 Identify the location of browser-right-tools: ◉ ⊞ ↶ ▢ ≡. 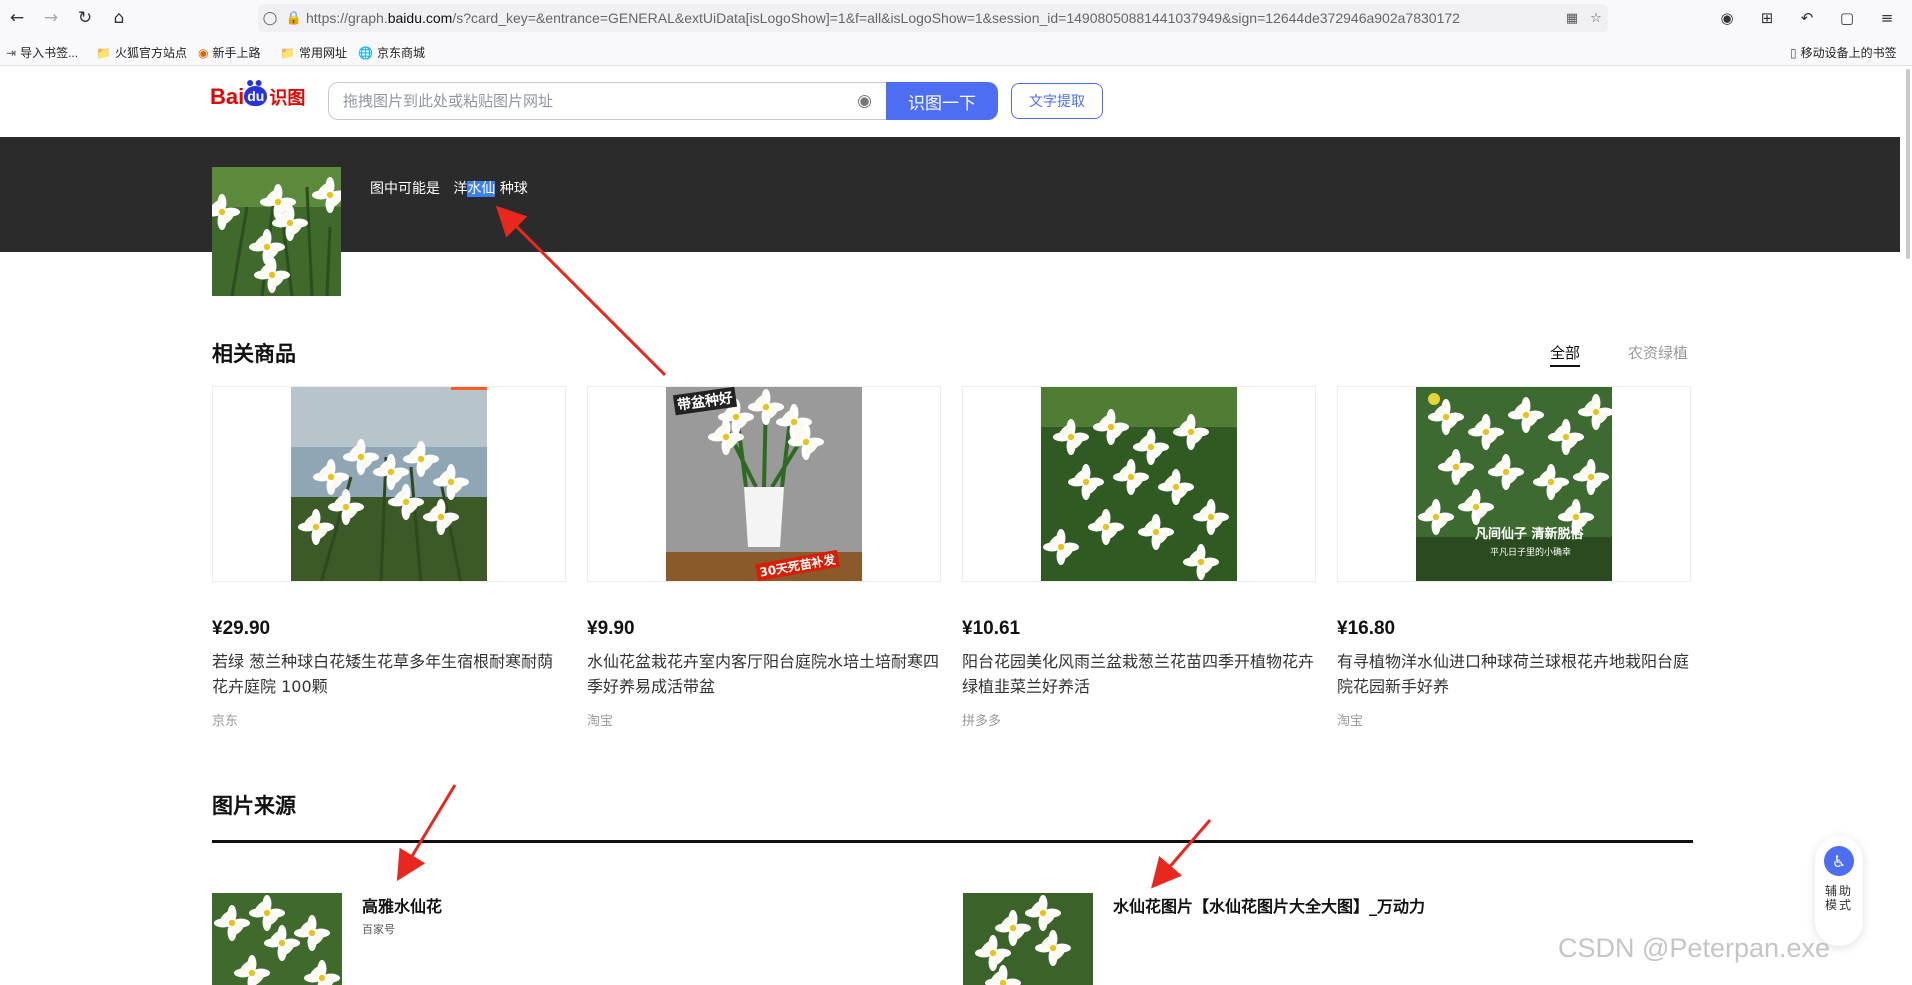
(1807, 18).